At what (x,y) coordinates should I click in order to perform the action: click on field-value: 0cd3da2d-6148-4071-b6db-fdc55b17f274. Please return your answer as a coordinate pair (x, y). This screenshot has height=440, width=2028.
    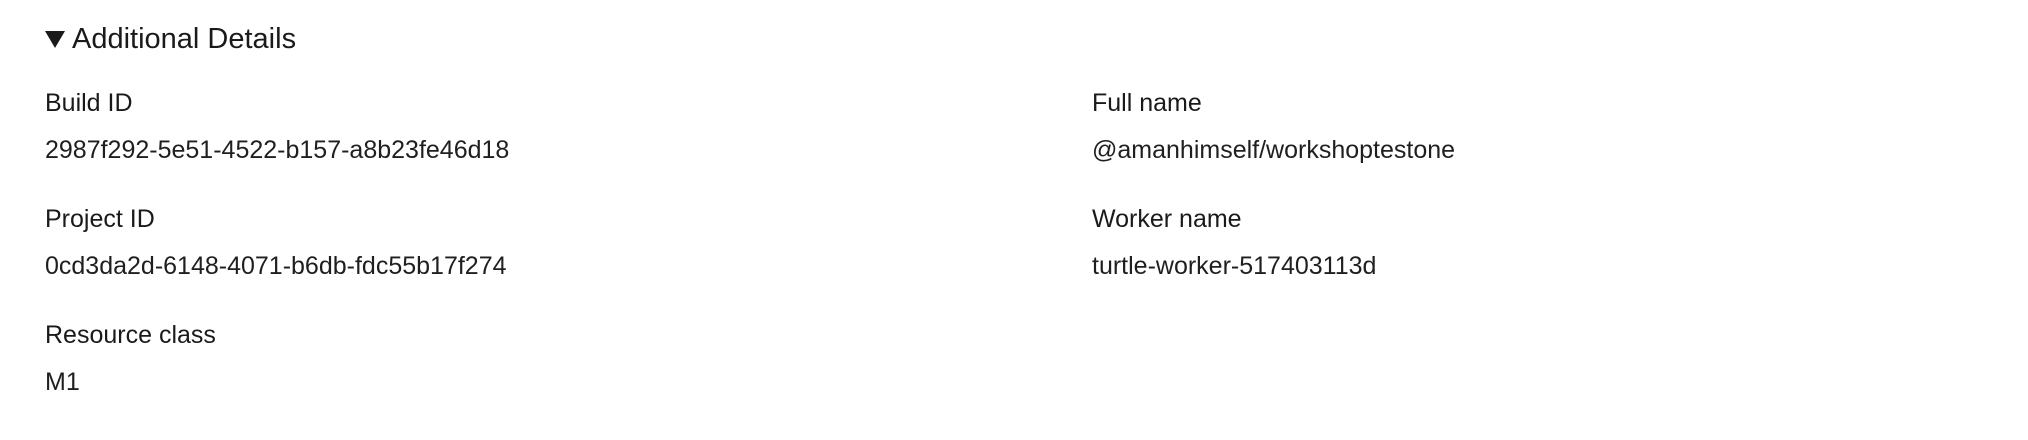
    Looking at the image, I should click on (276, 266).